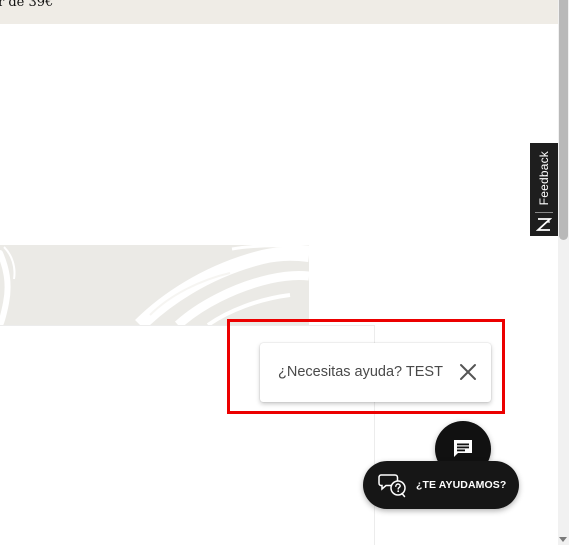  I want to click on question-chat-icon, so click(392, 486).